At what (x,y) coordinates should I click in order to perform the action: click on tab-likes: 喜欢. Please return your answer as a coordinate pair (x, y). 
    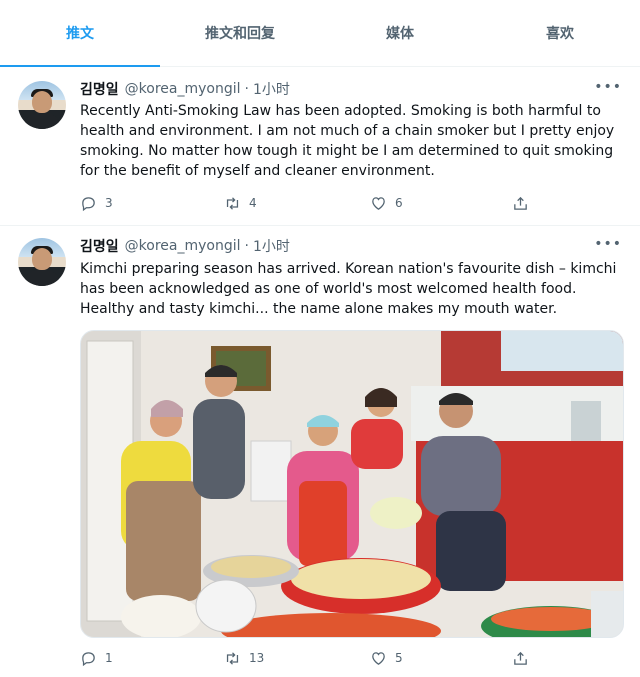
    Looking at the image, I should click on (560, 33).